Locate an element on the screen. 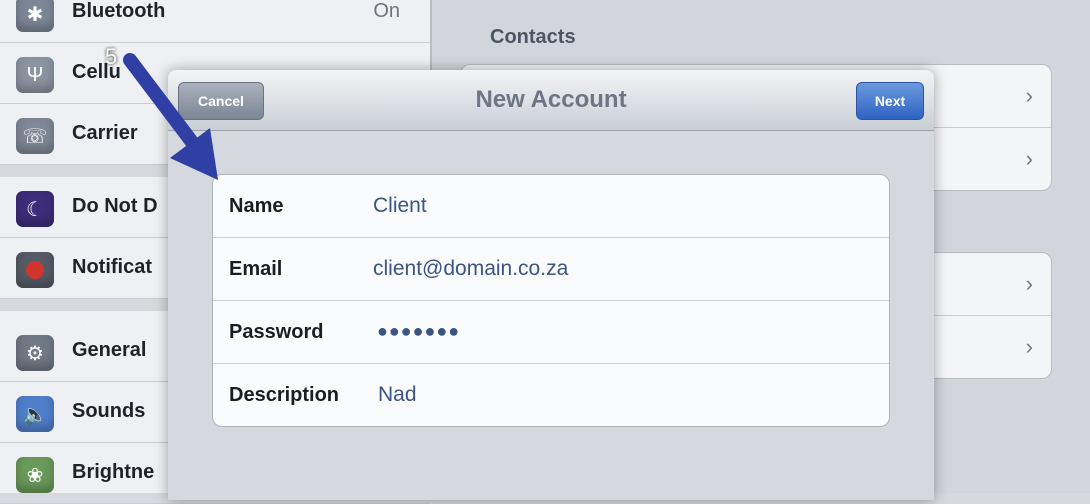 This screenshot has height=504, width=1090. description-label: Description is located at coordinates (284, 395).